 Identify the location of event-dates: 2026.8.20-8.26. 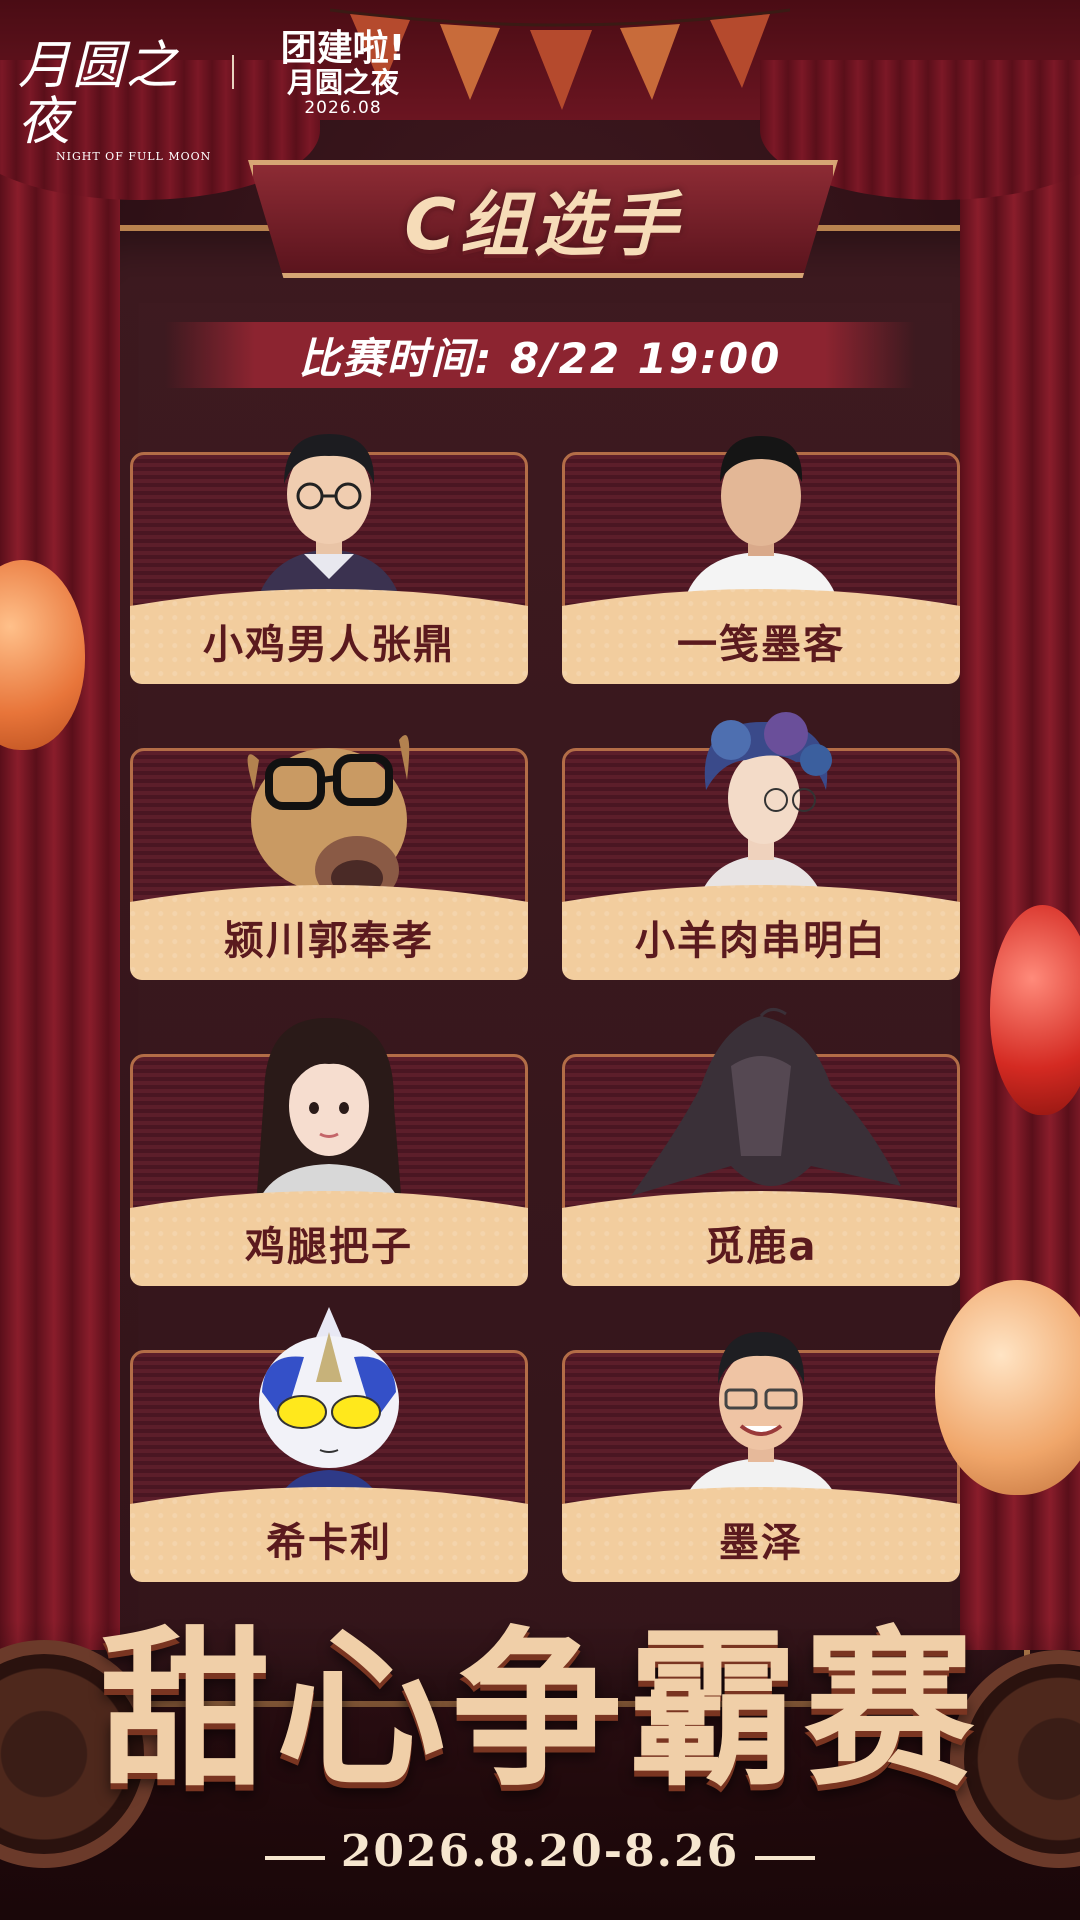
(540, 1851).